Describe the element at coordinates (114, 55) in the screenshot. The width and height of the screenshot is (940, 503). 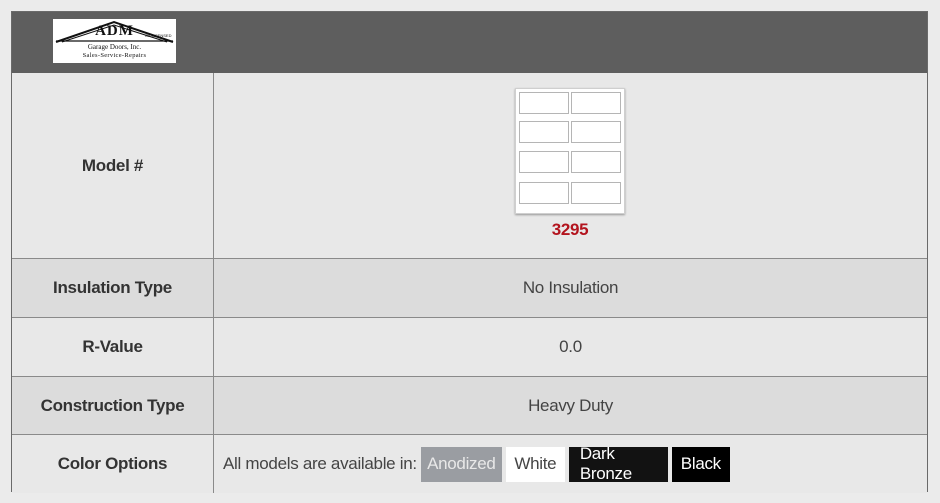
I see `logo-tagline: Sales-Service-Repairs` at that location.